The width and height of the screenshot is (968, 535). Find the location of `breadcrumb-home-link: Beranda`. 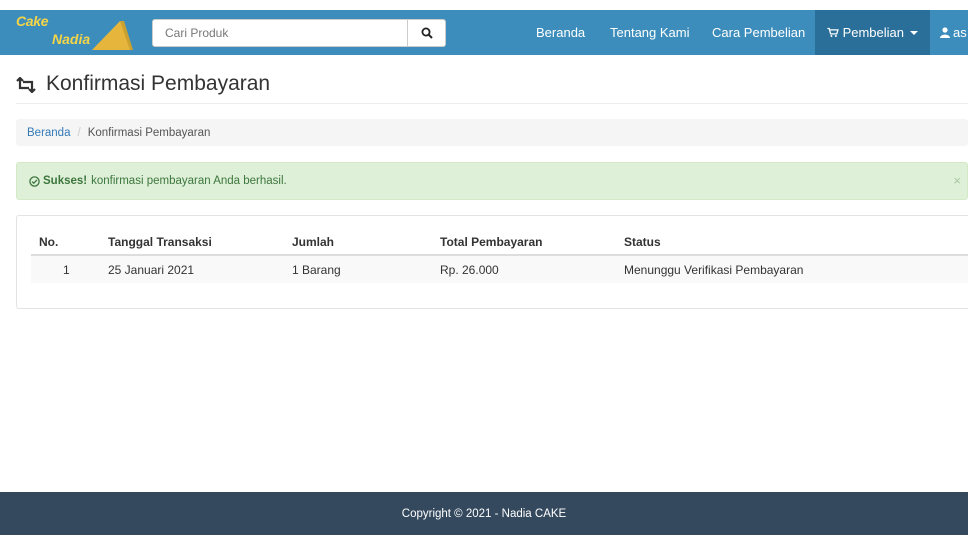

breadcrumb-home-link: Beranda is located at coordinates (48, 133).